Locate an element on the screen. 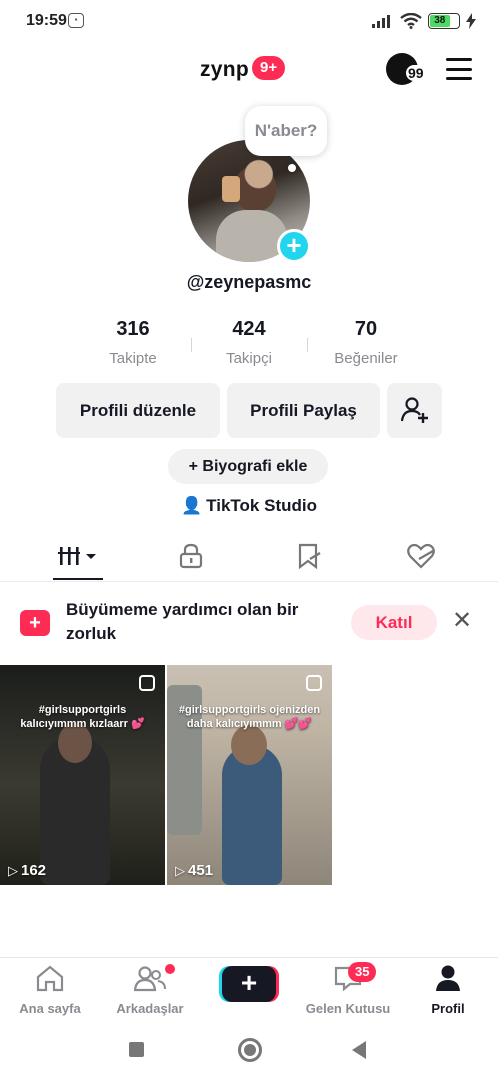 This screenshot has width=498, height=1080. recents-icon is located at coordinates (136, 1049).